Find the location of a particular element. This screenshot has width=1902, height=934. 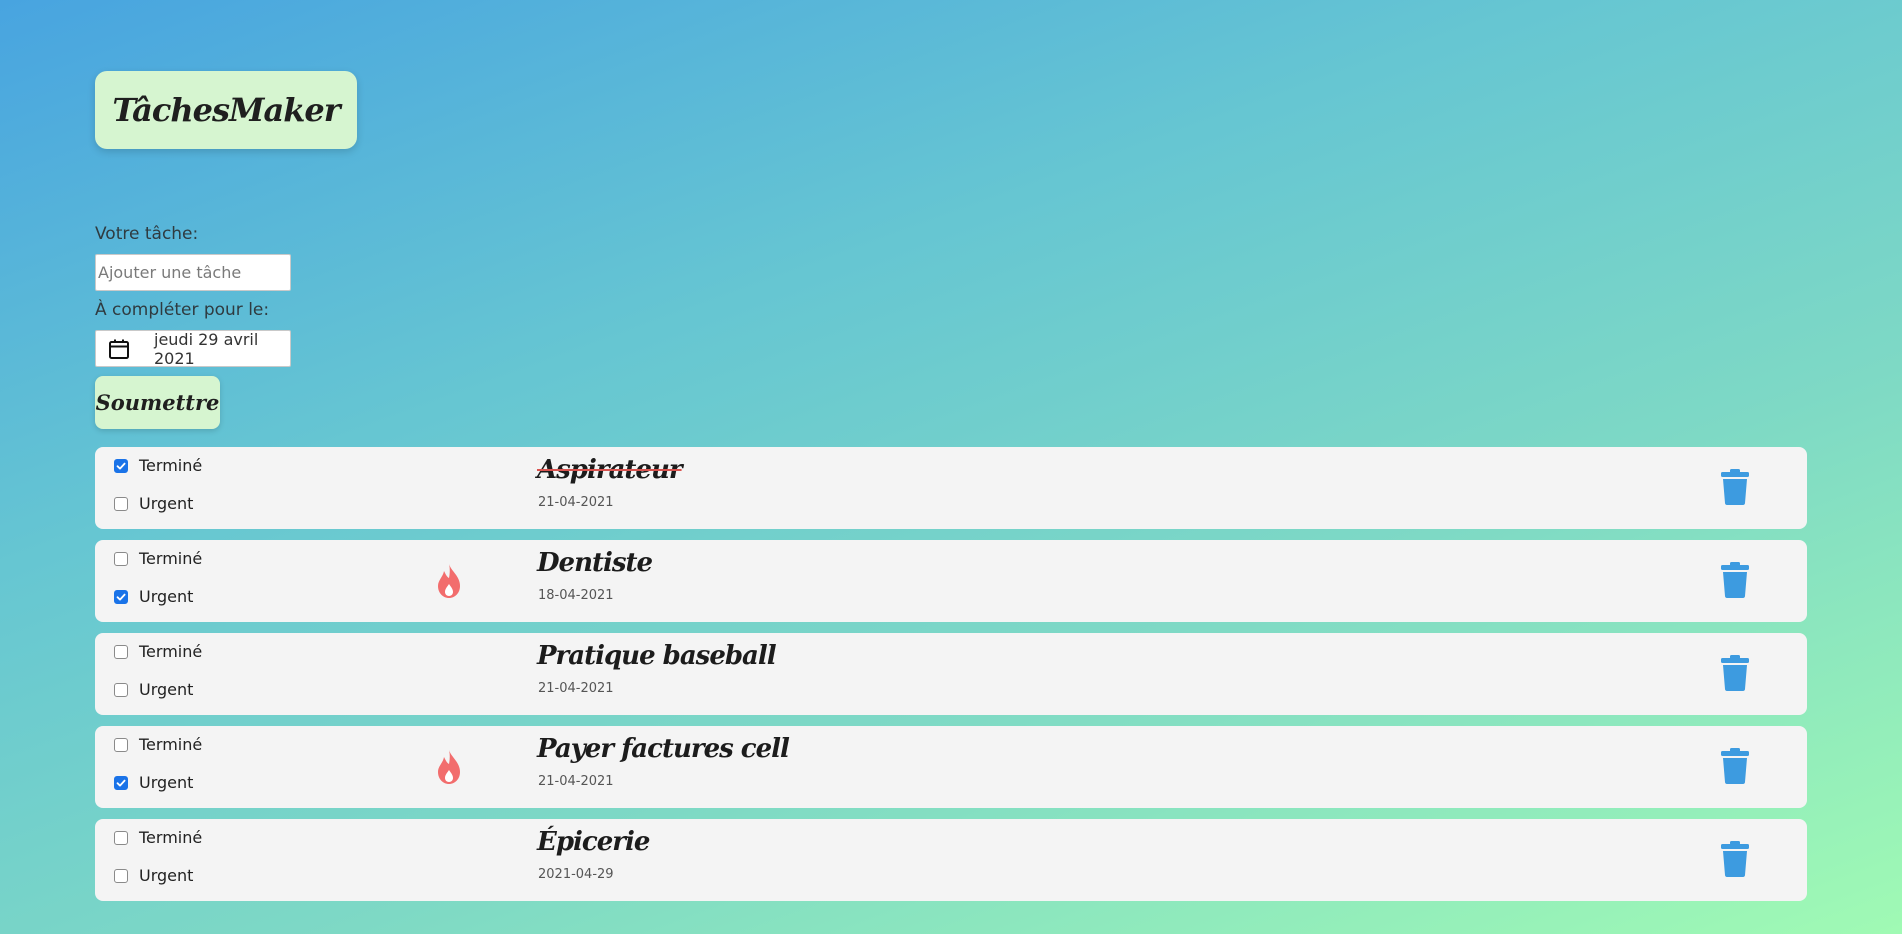

app-title: TâchesMaker is located at coordinates (226, 110).